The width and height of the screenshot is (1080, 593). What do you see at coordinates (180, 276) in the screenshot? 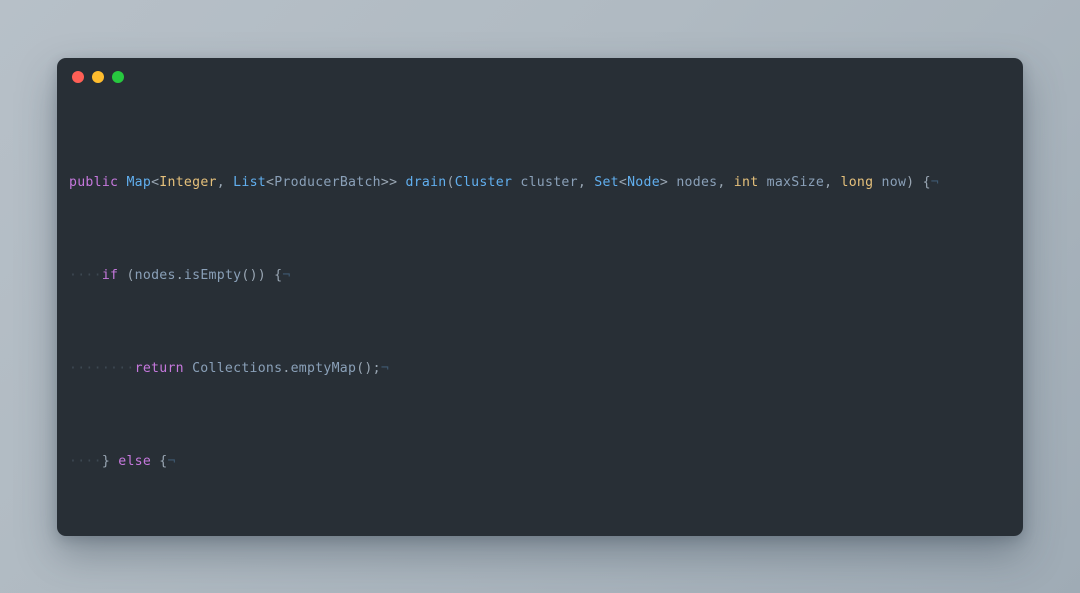
I see `code-line: ····if (nodes.isEmpty()) {¬` at bounding box center [180, 276].